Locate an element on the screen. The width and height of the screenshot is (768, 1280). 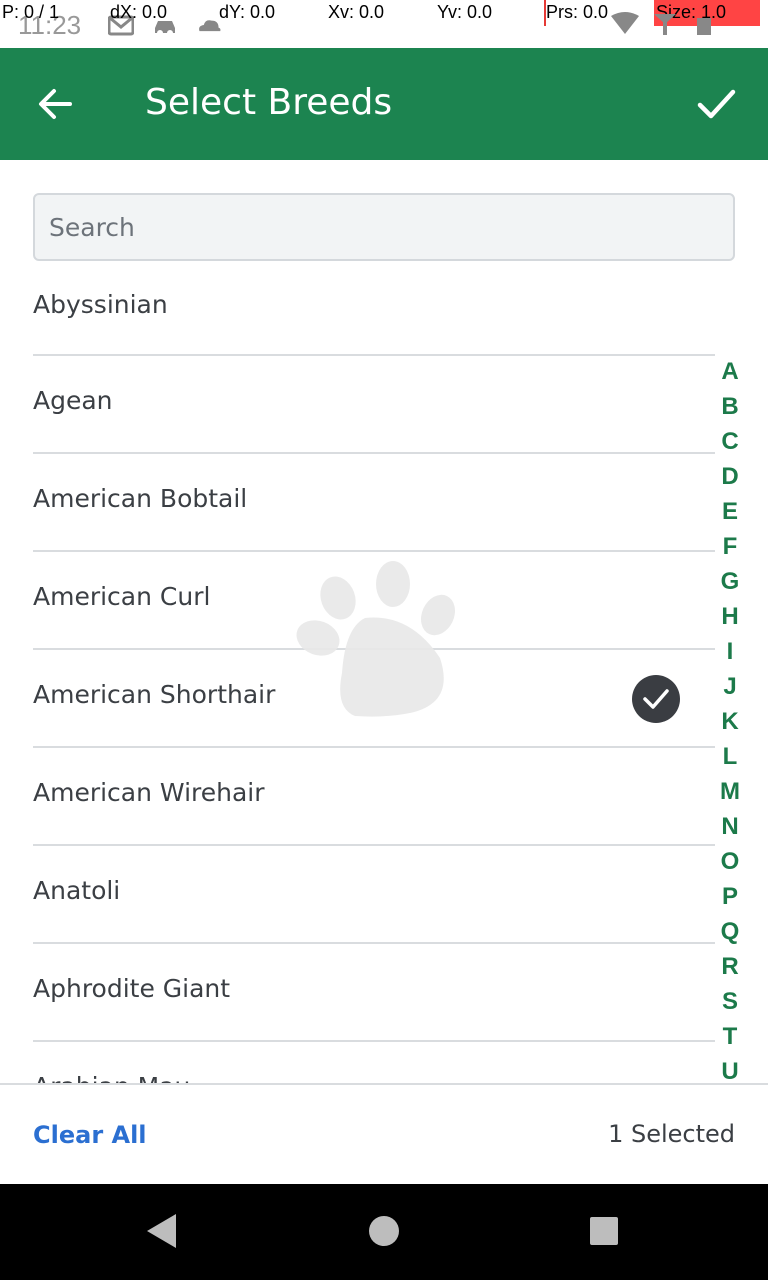
selected-check-badge is located at coordinates (656, 699).